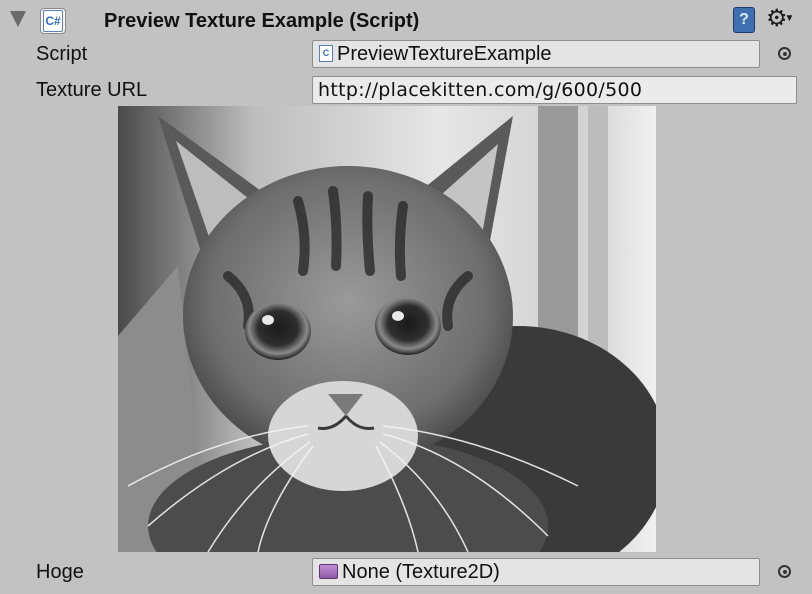 The image size is (812, 594). I want to click on texture-url-property-row: Texture URL, so click(406, 90).